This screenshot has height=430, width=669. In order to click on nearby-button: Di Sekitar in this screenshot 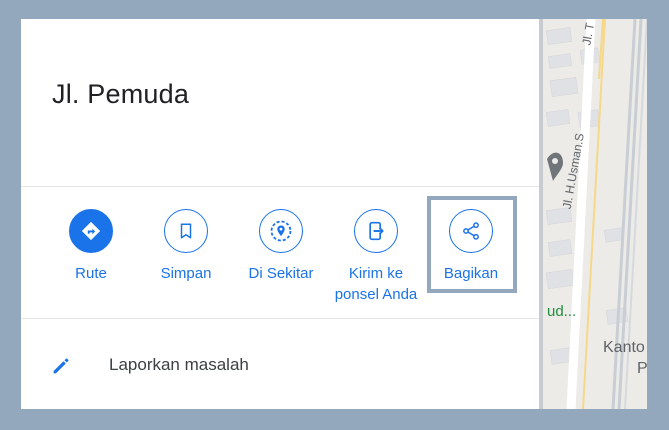, I will do `click(281, 246)`.